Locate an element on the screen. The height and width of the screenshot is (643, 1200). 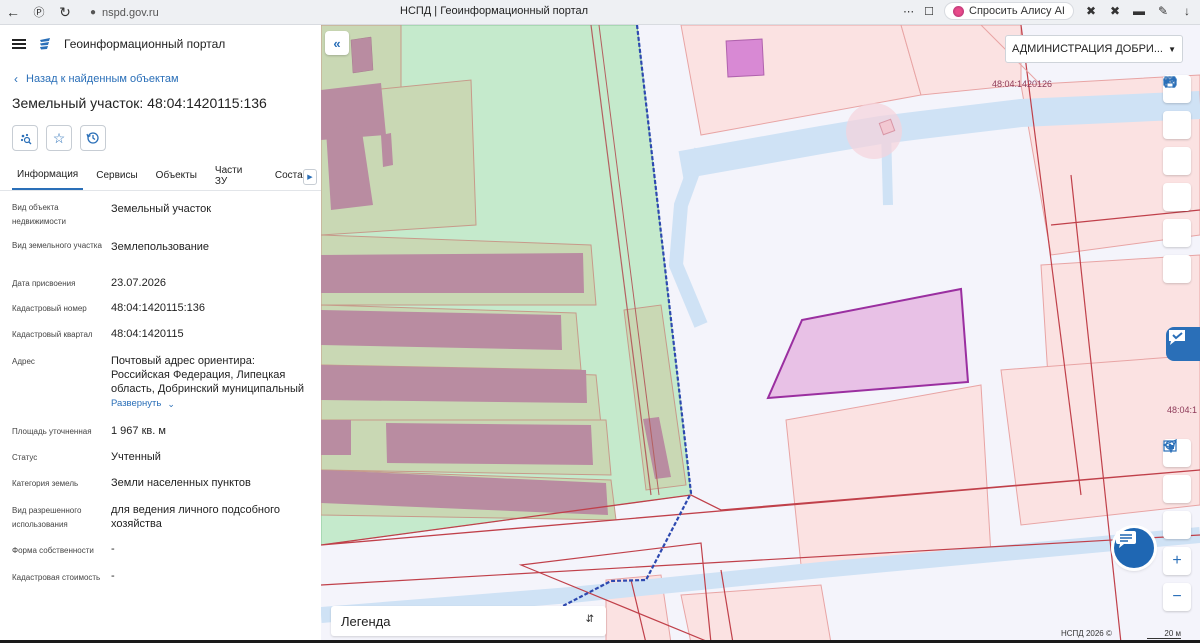
share-button is located at coordinates (1177, 161).